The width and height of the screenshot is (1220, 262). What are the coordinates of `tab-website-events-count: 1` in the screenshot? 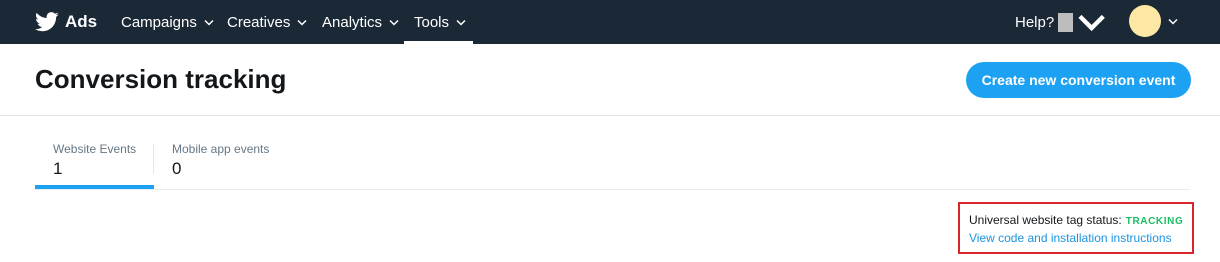 It's located at (58, 168).